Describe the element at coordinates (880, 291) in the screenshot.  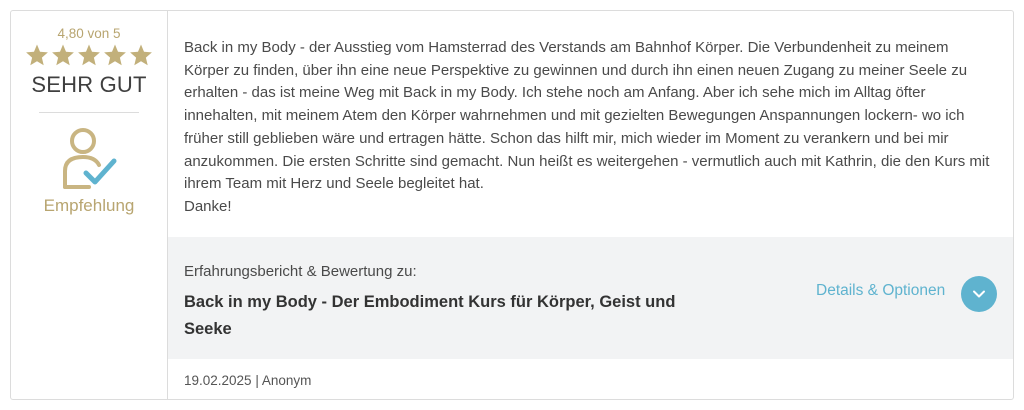
I see `details-options-link: Details & Optionen` at that location.